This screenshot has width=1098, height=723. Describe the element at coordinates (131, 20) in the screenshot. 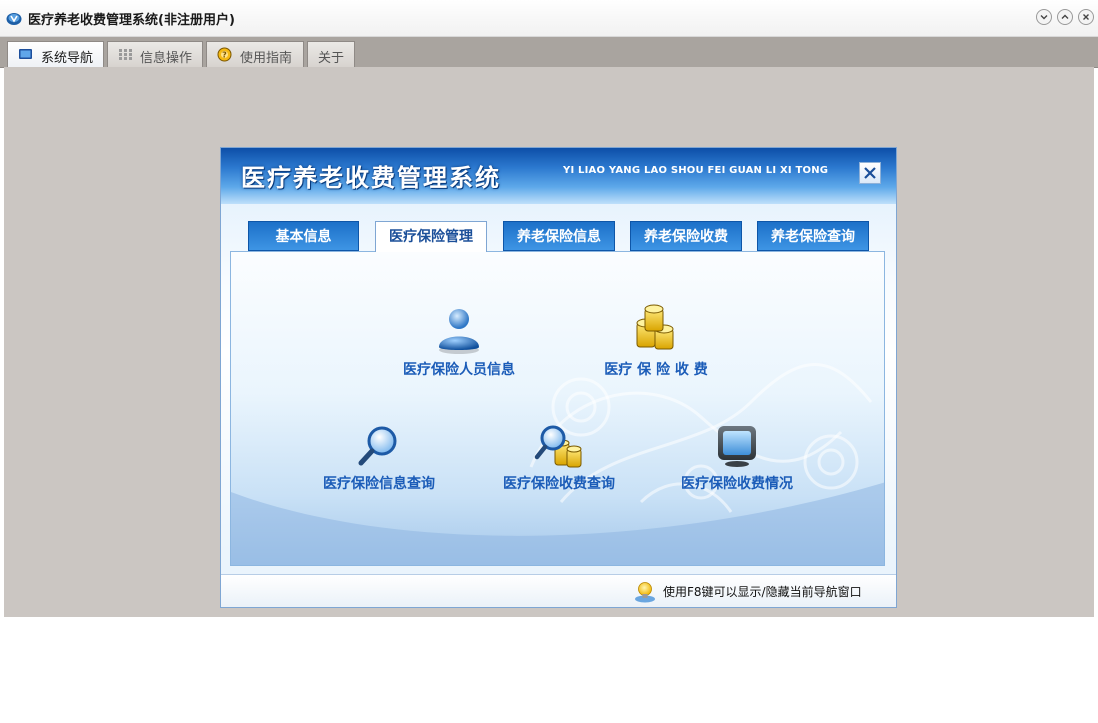

I see `window-title: 医疗养老收费管理系统(非注册用户)` at that location.